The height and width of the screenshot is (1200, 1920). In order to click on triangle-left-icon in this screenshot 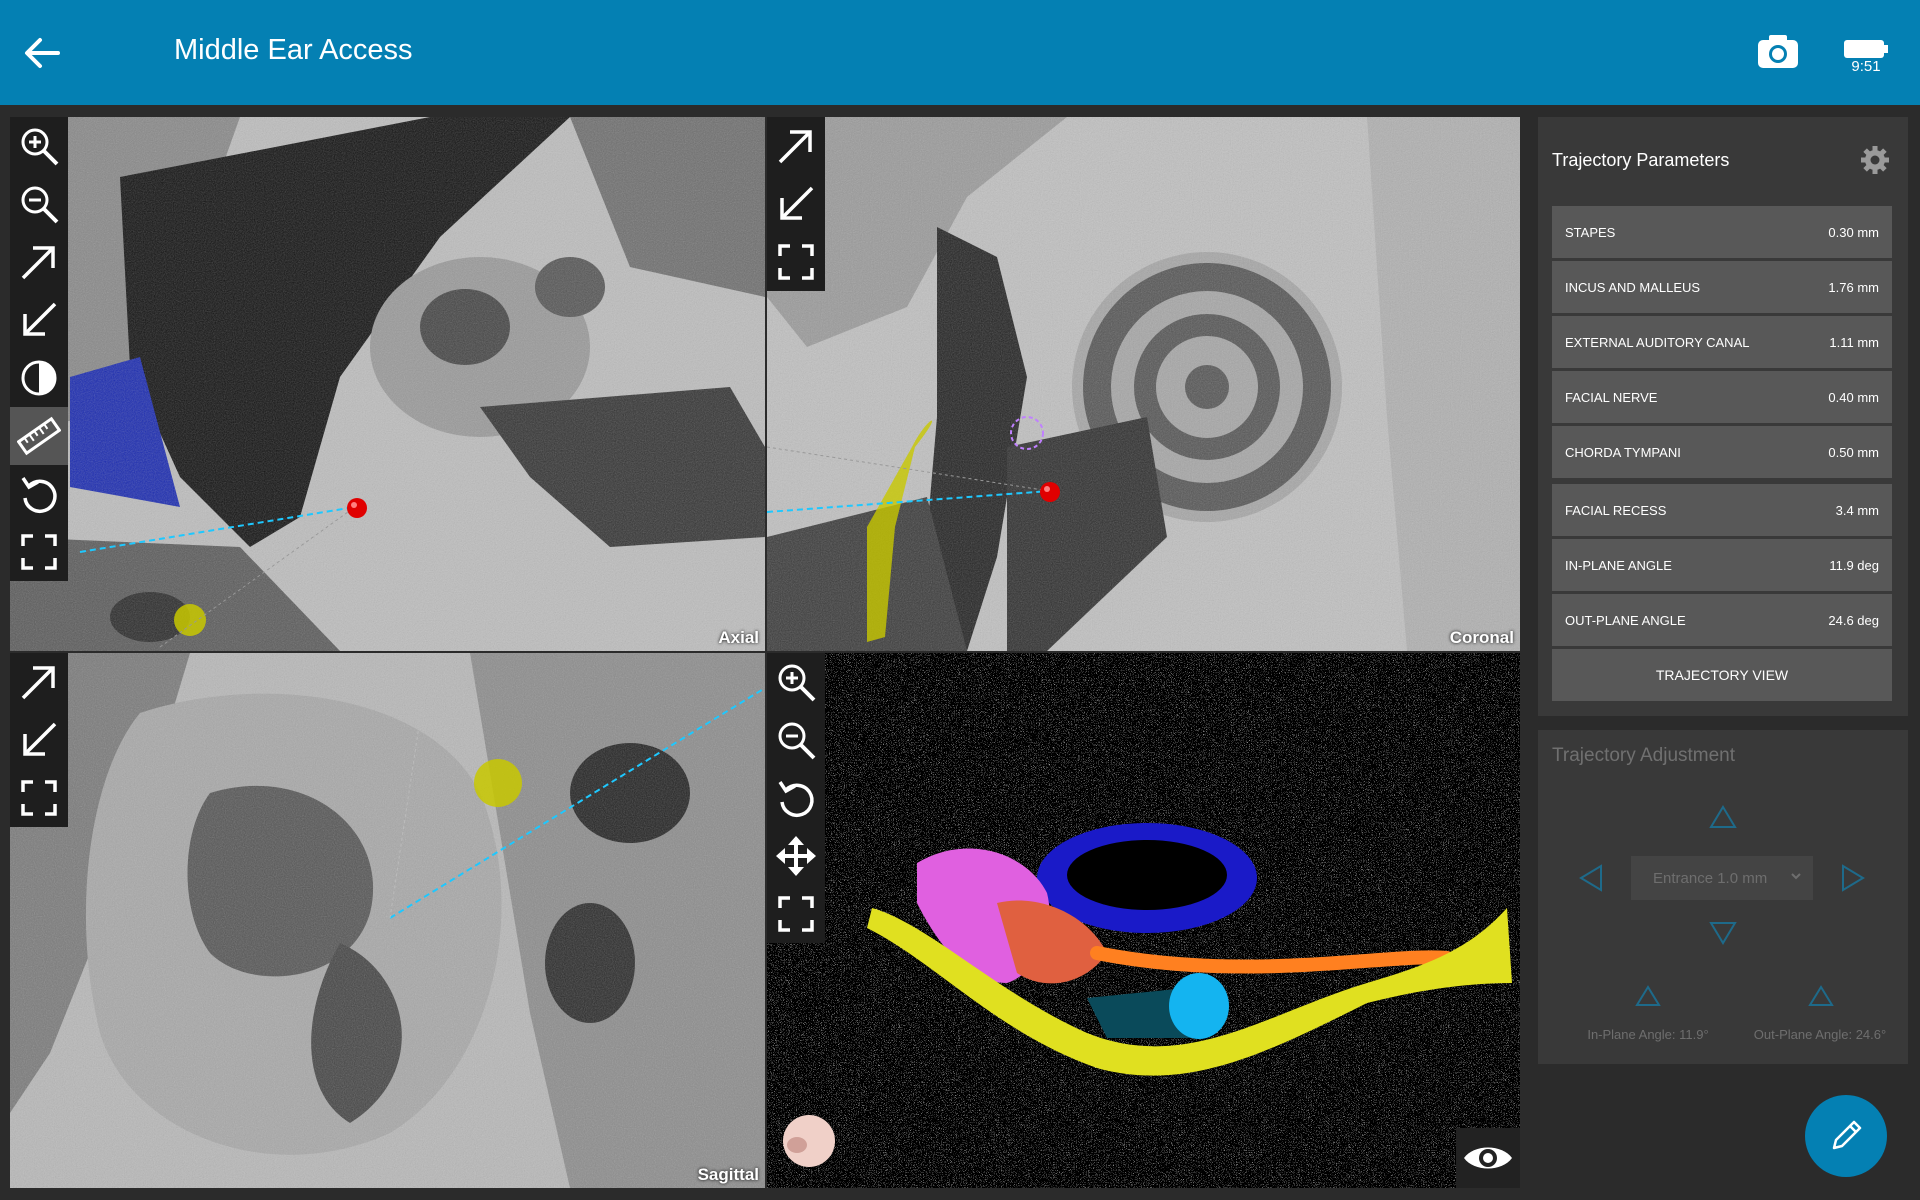, I will do `click(1590, 878)`.